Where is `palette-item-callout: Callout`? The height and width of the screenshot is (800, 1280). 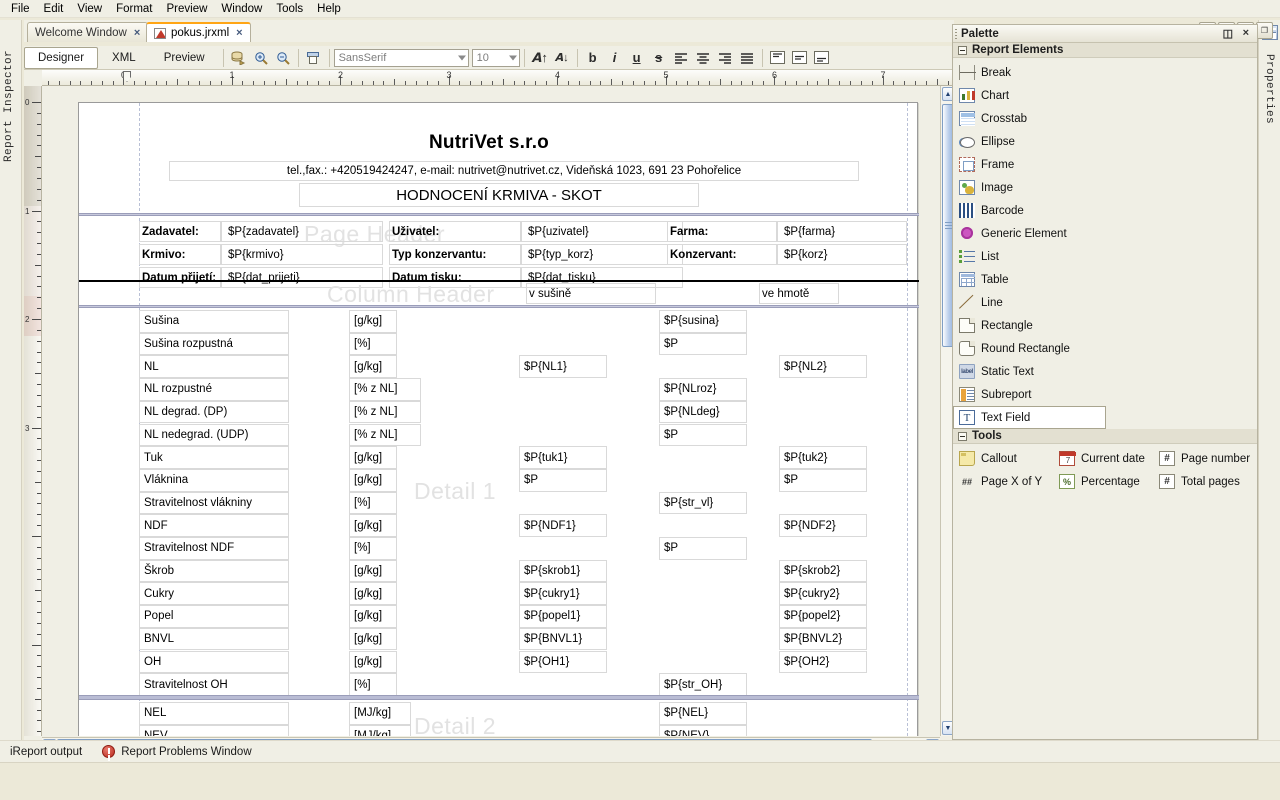 palette-item-callout: Callout is located at coordinates (1003, 458).